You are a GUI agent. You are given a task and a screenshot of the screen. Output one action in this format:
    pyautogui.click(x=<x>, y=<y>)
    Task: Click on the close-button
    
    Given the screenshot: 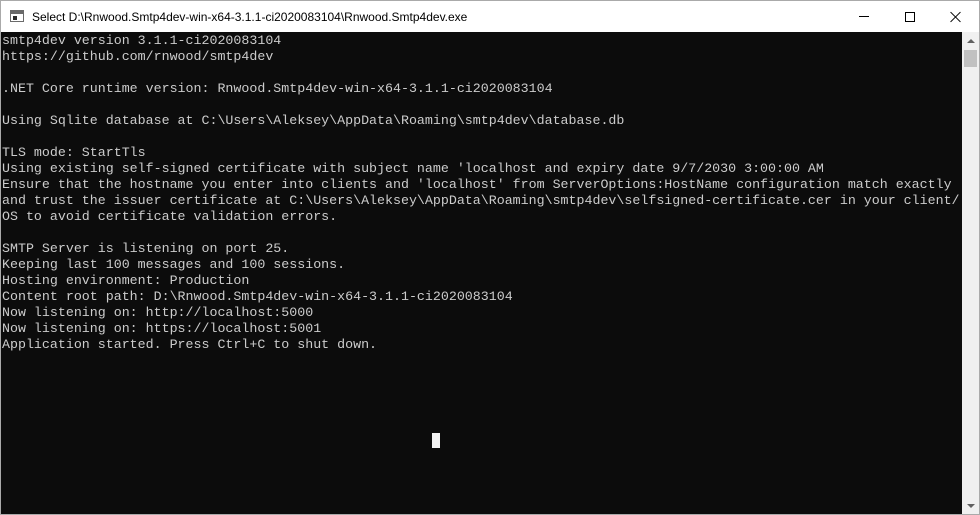 What is the action you would take?
    pyautogui.click(x=956, y=16)
    